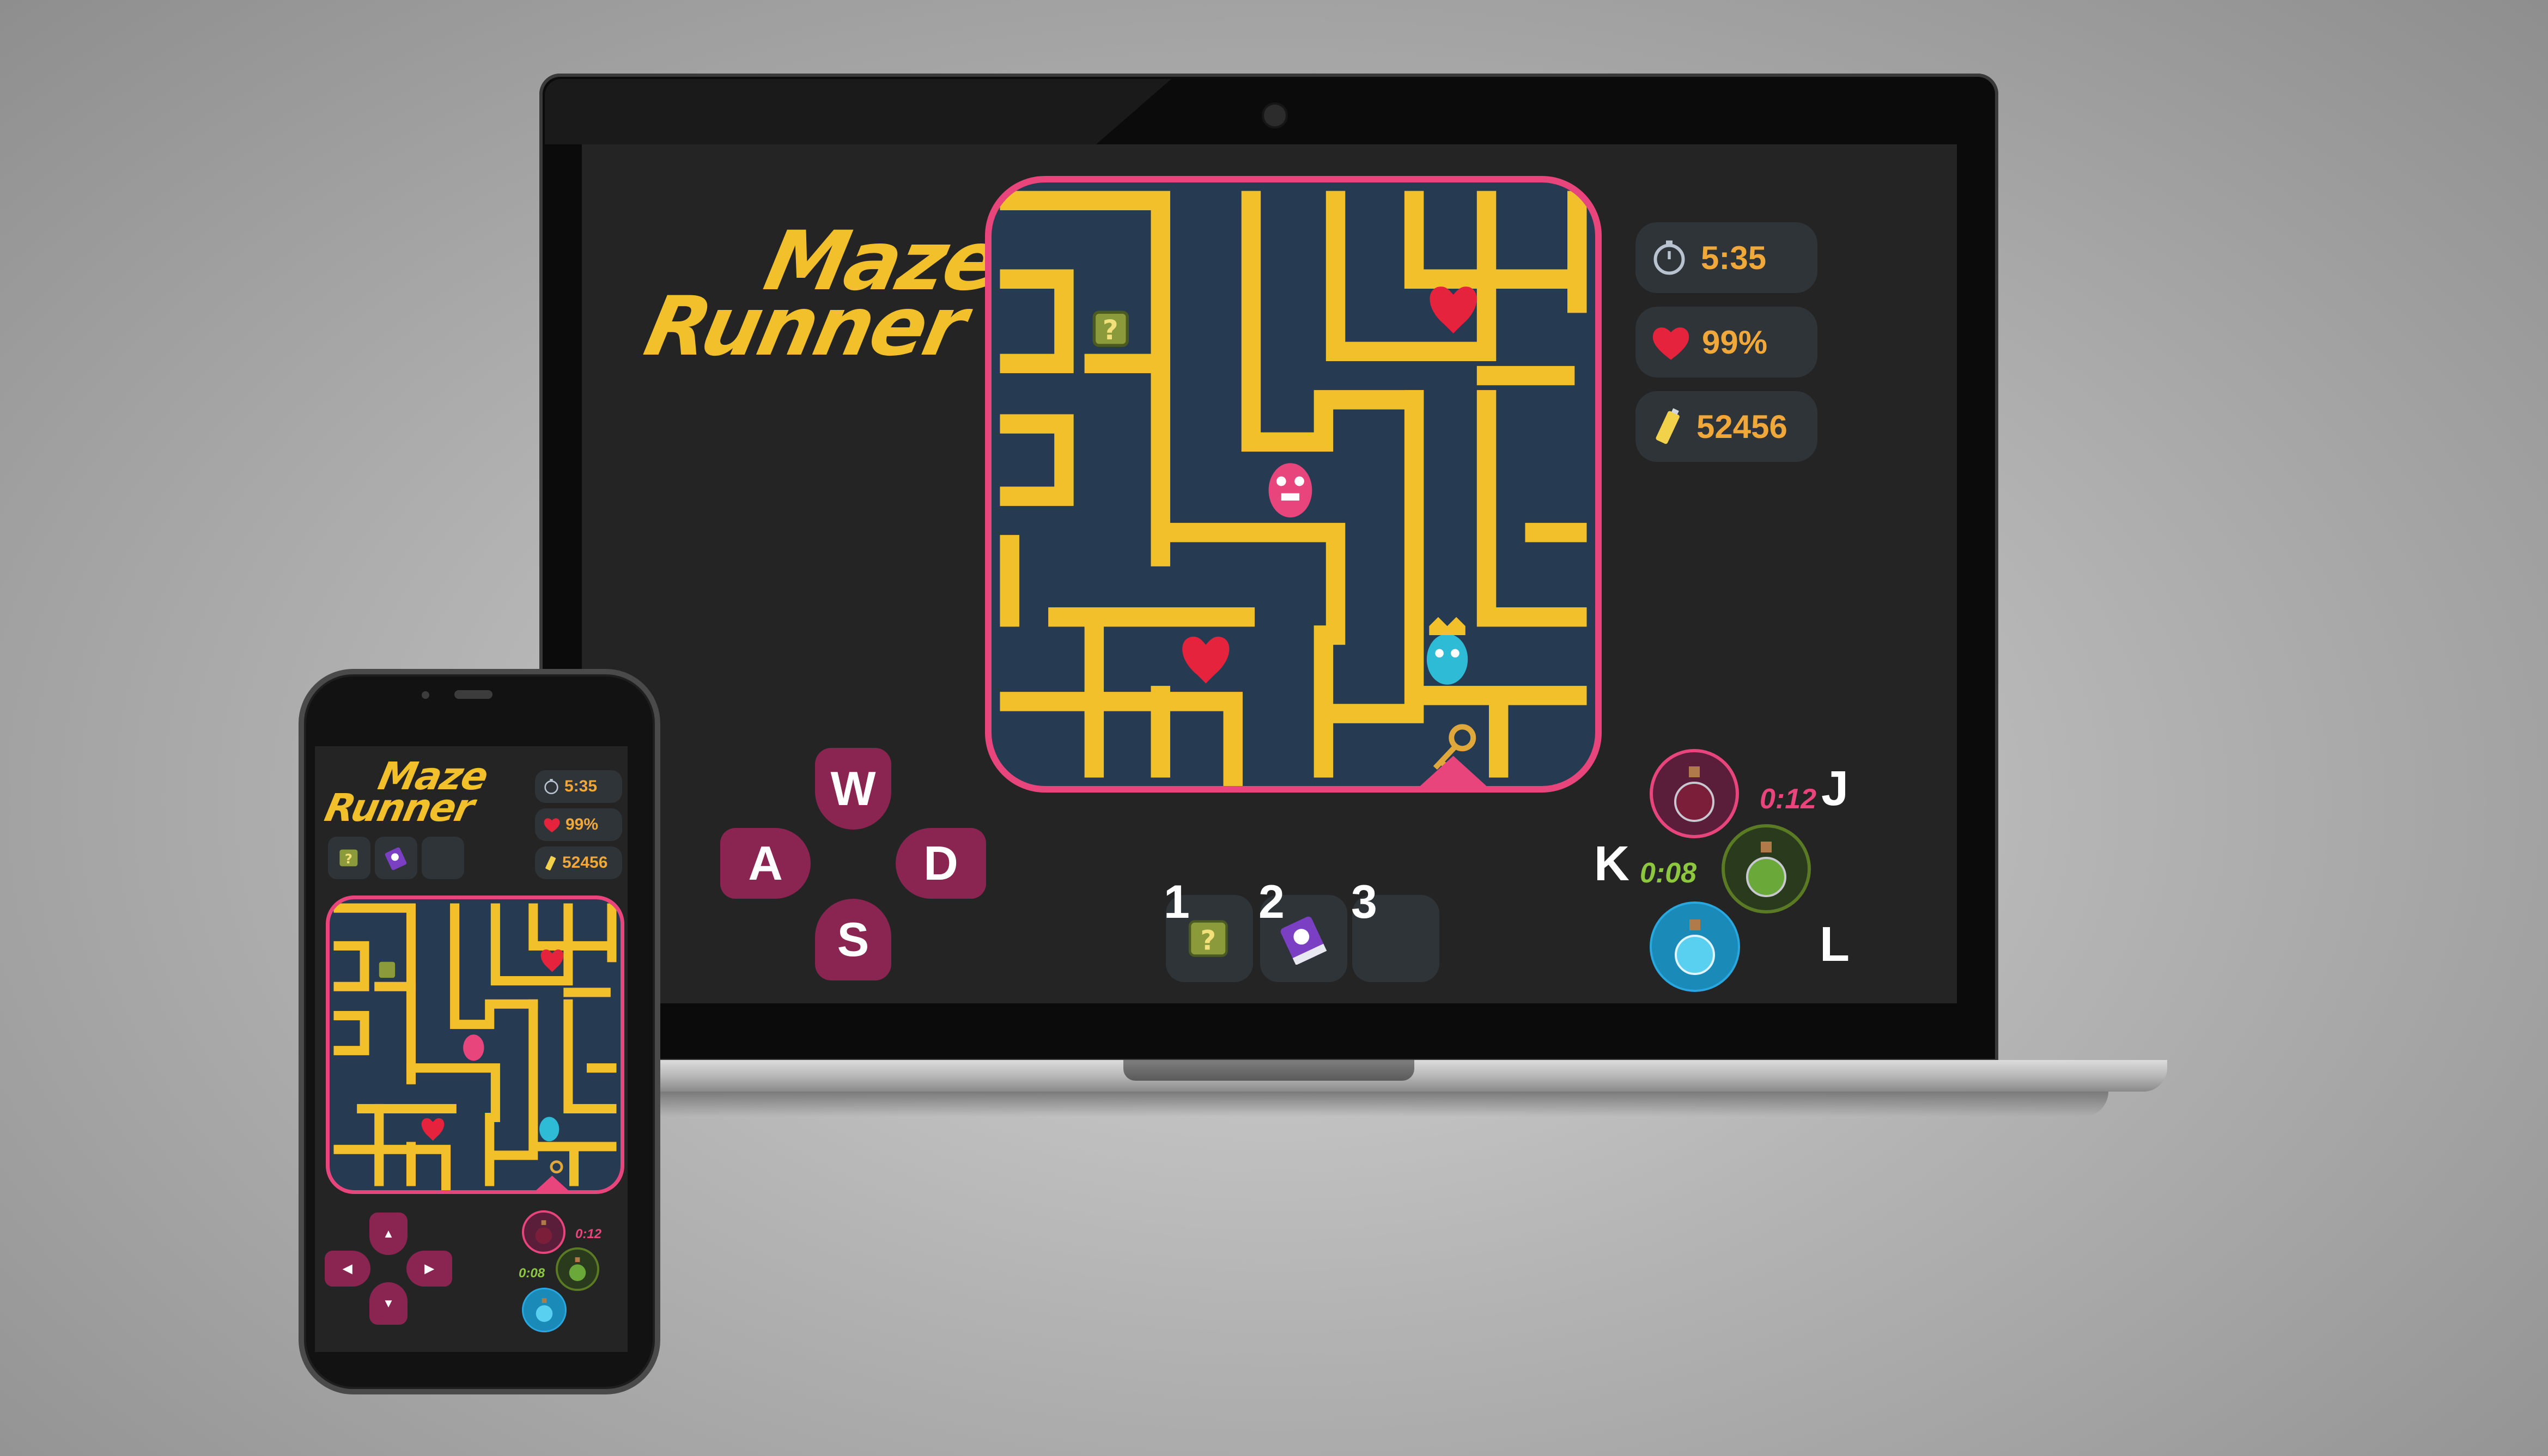 Image resolution: width=2548 pixels, height=1456 pixels. I want to click on dpad-down-button: ▼, so click(388, 1303).